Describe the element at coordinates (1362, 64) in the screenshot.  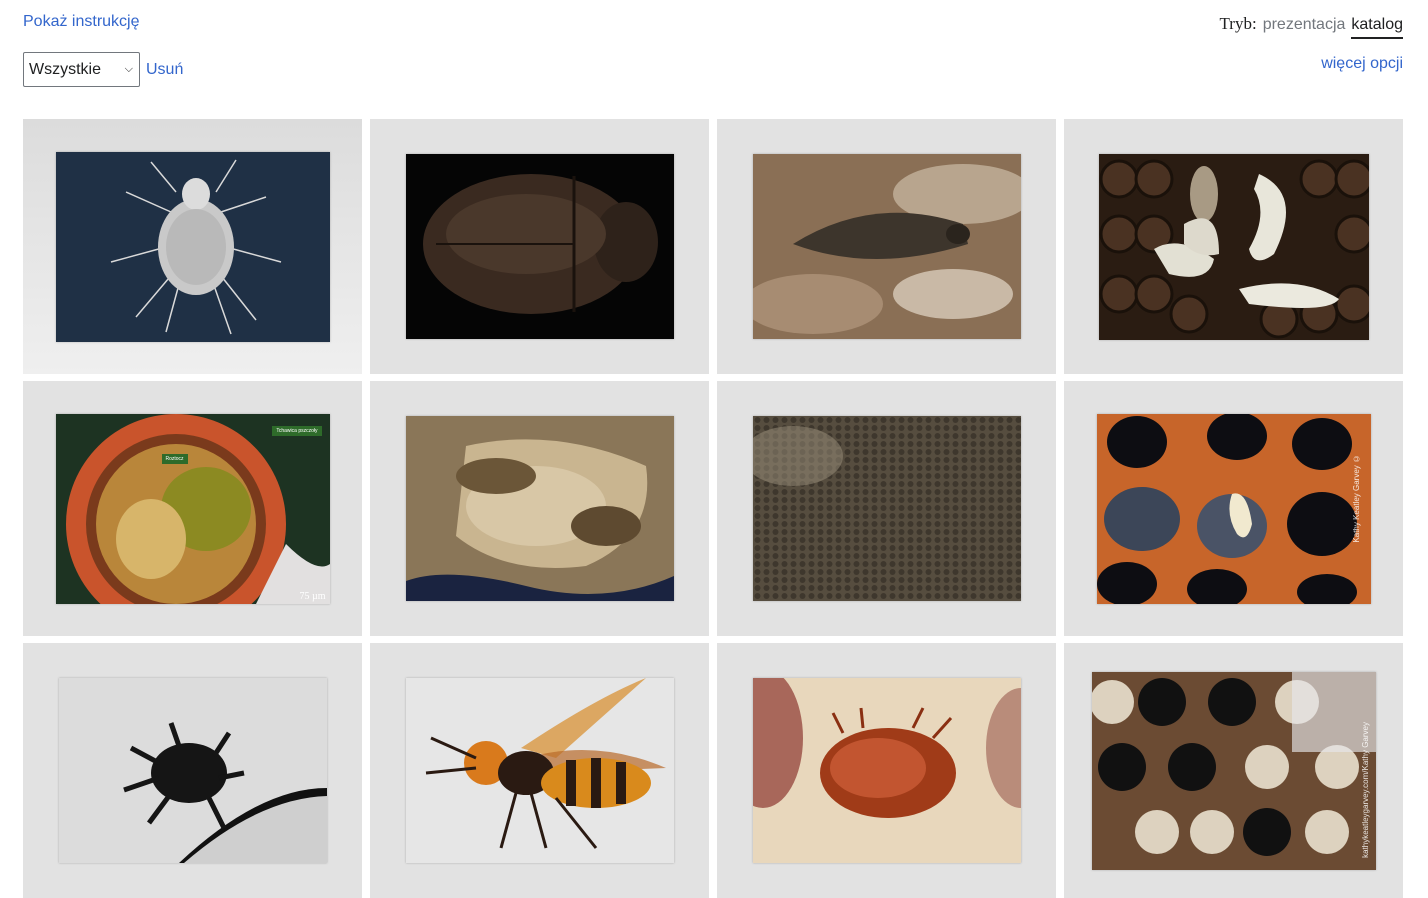
I see `more-options-link: więcej opcji` at that location.